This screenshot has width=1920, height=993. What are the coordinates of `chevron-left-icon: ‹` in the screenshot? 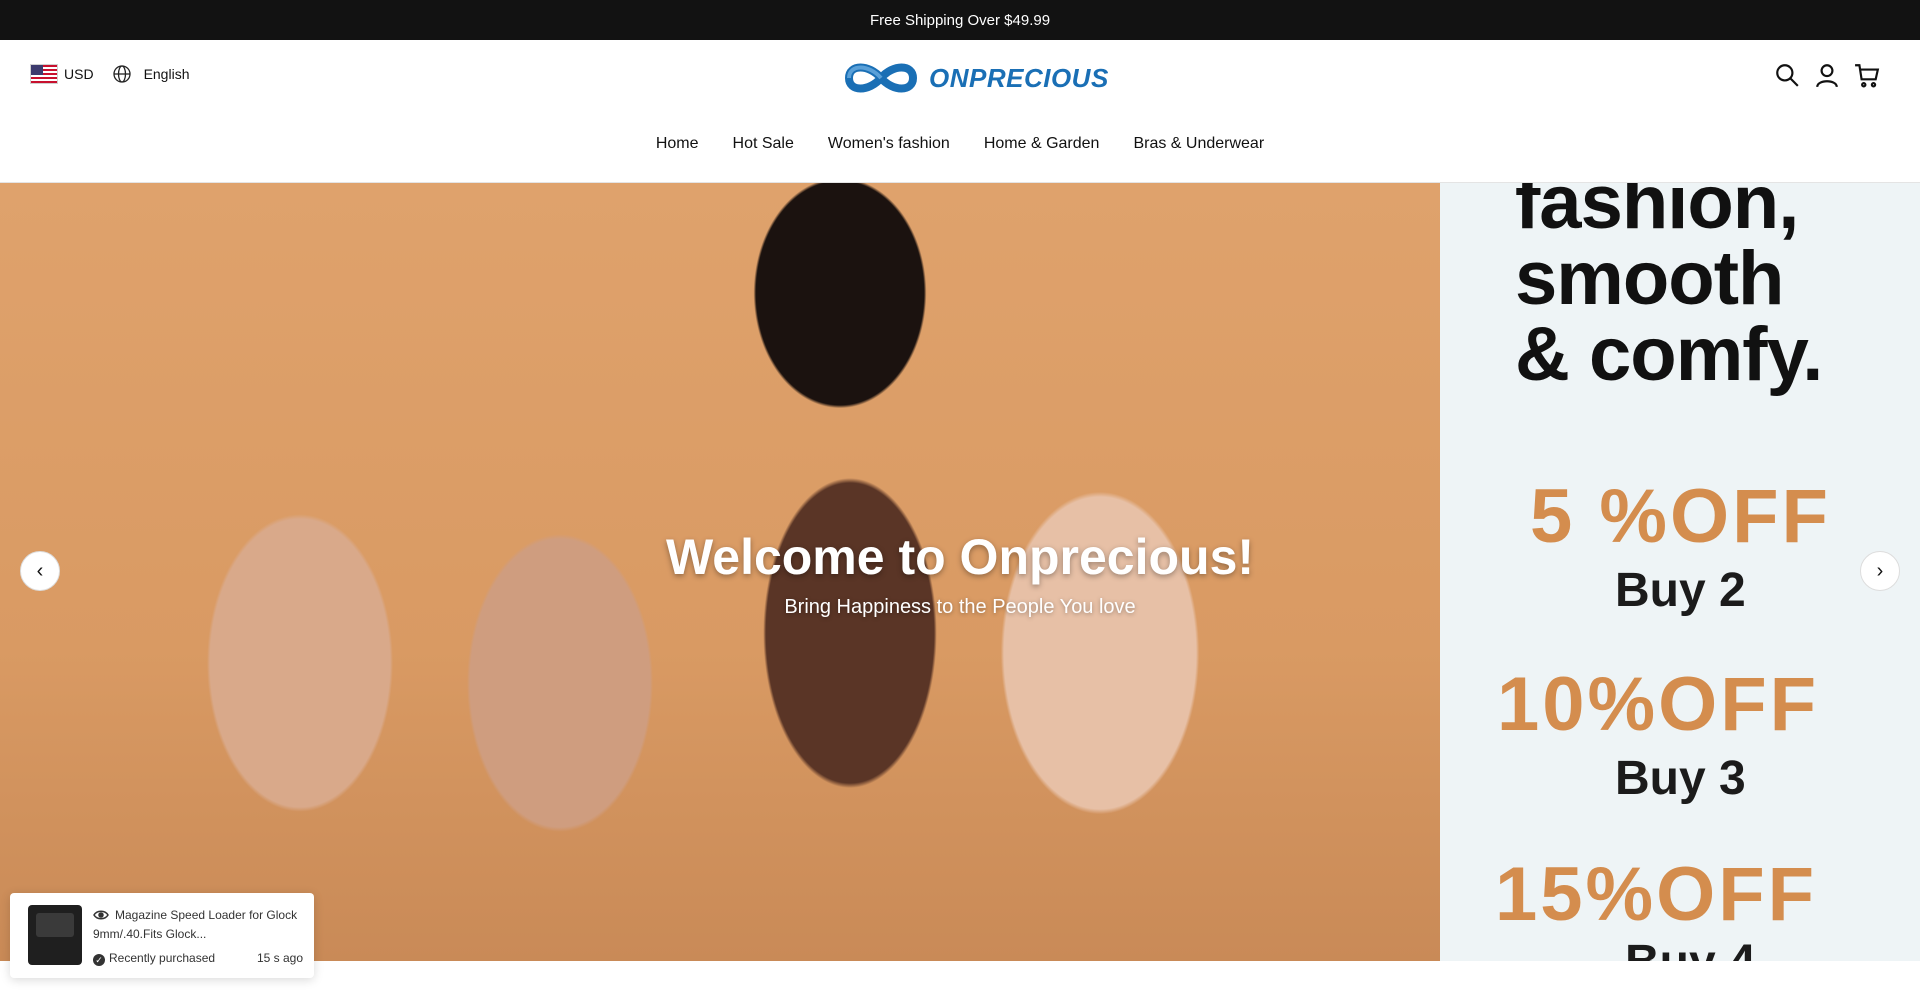 It's located at (40, 570).